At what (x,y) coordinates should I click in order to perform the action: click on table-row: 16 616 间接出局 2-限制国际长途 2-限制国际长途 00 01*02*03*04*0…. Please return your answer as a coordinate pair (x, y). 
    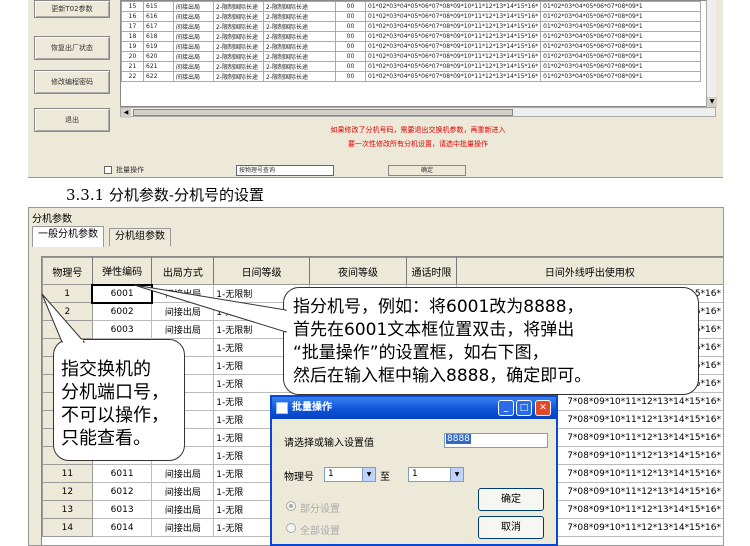
    Looking at the image, I should click on (411, 16).